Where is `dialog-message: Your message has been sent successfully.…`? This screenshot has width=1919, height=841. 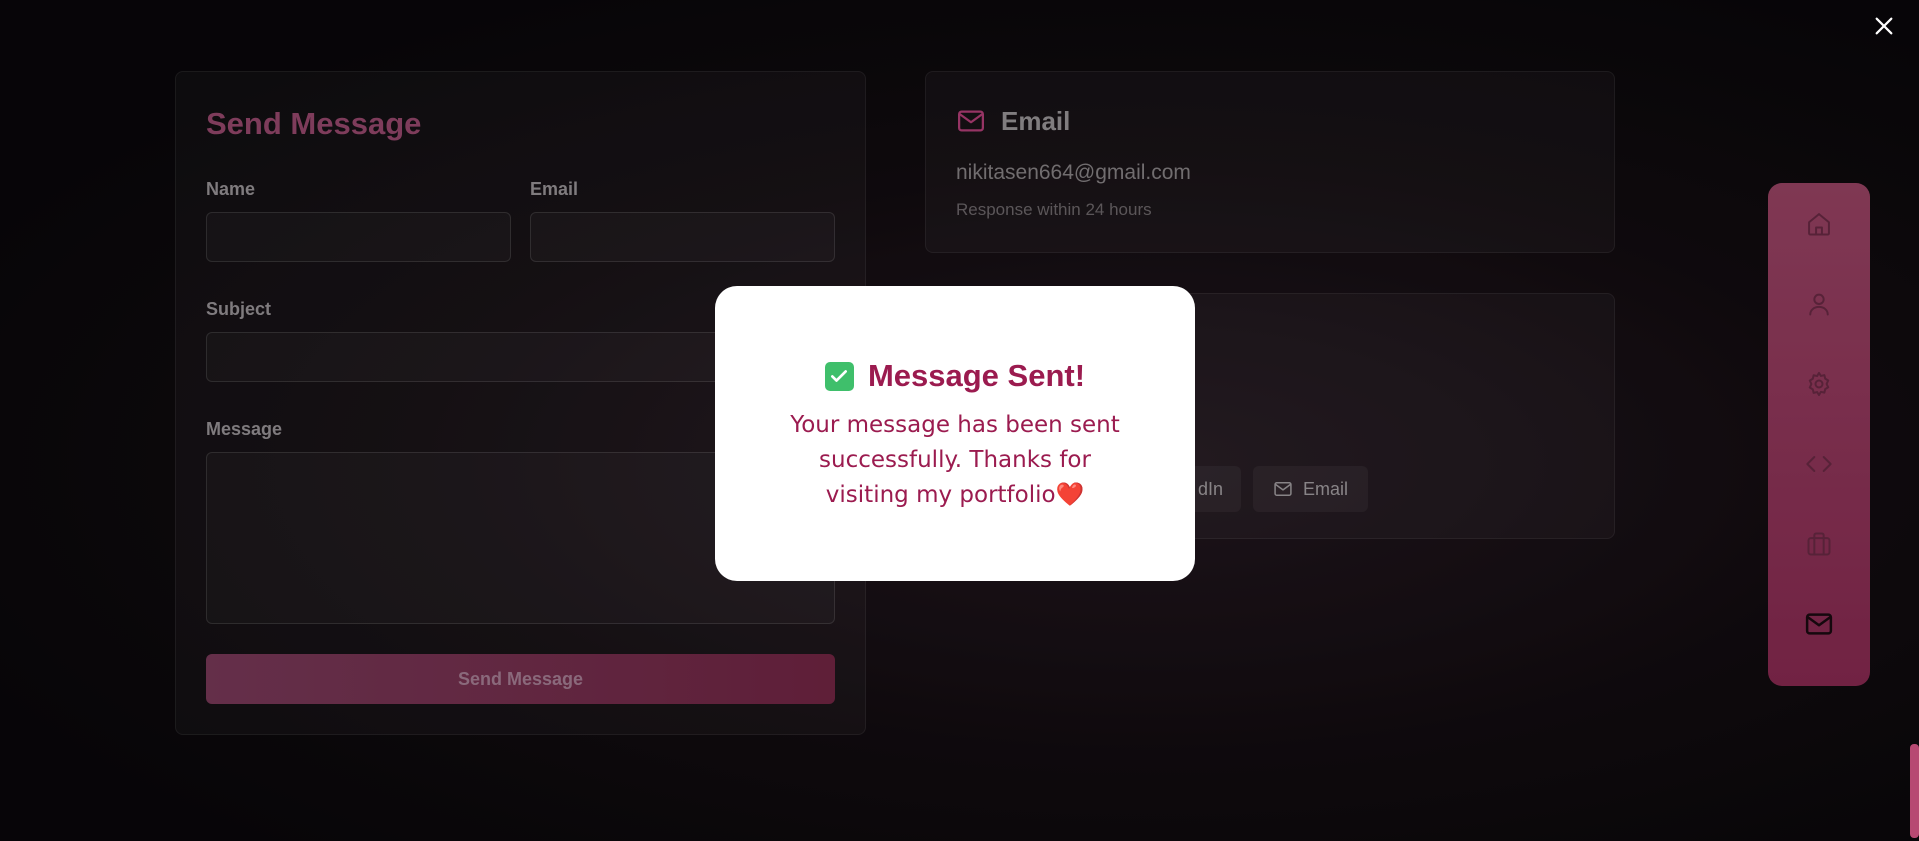
dialog-message: Your message has been sent successfully.… is located at coordinates (955, 460).